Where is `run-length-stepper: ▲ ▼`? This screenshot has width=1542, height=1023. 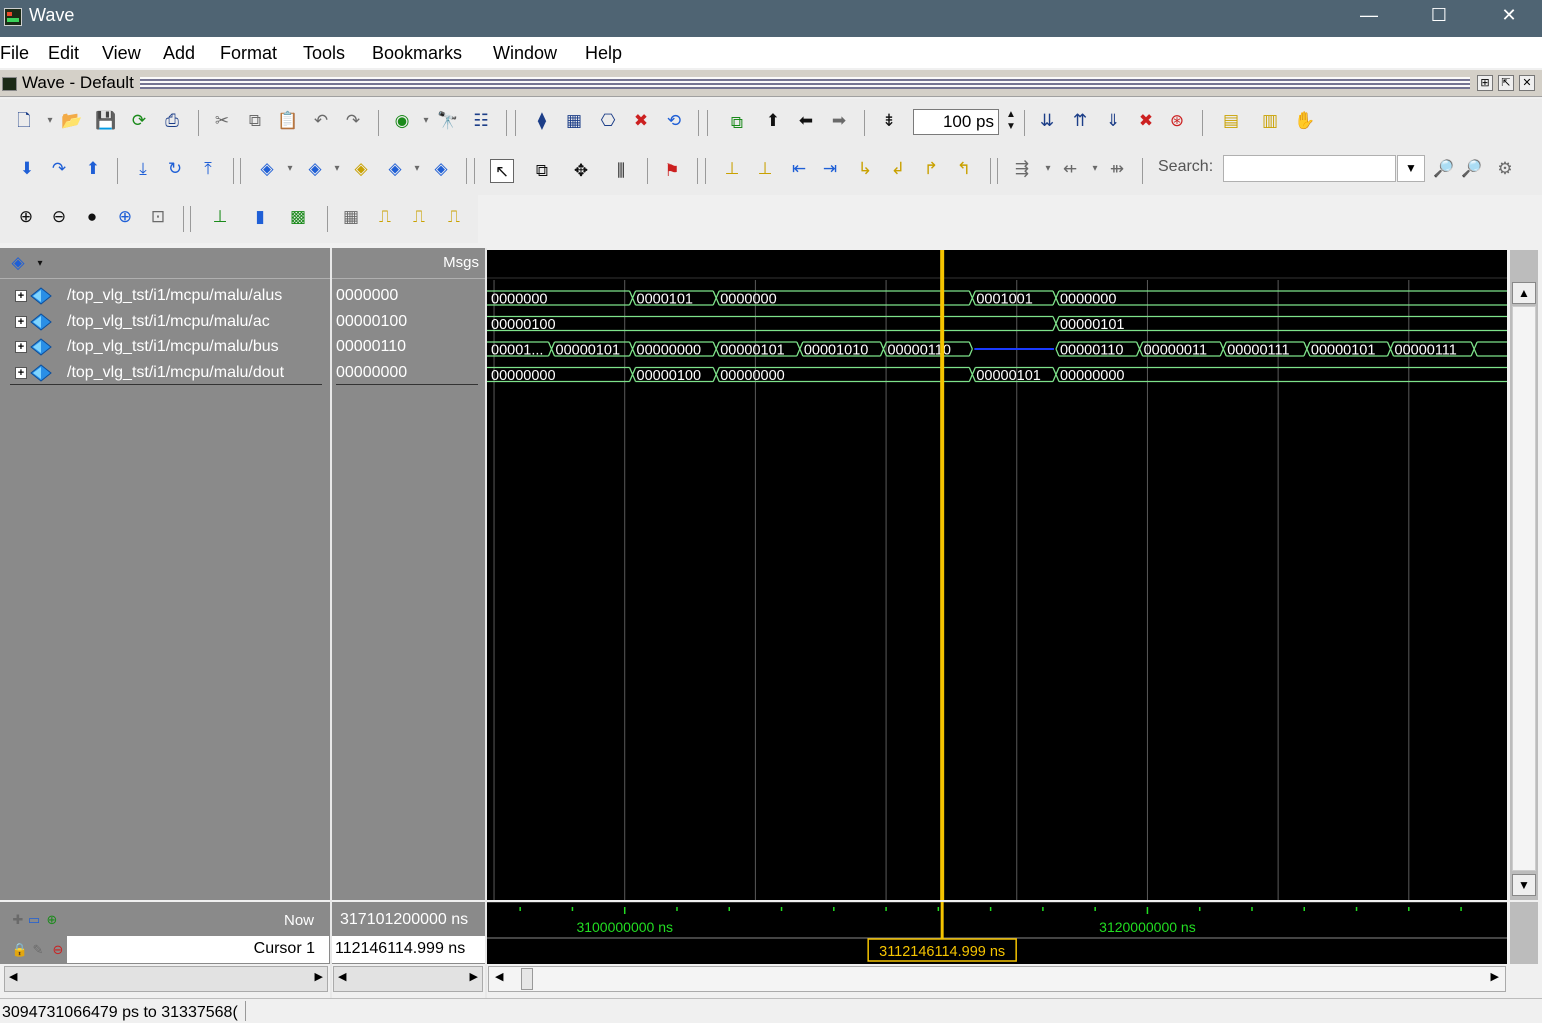
run-length-stepper: ▲ ▼ is located at coordinates (1011, 121).